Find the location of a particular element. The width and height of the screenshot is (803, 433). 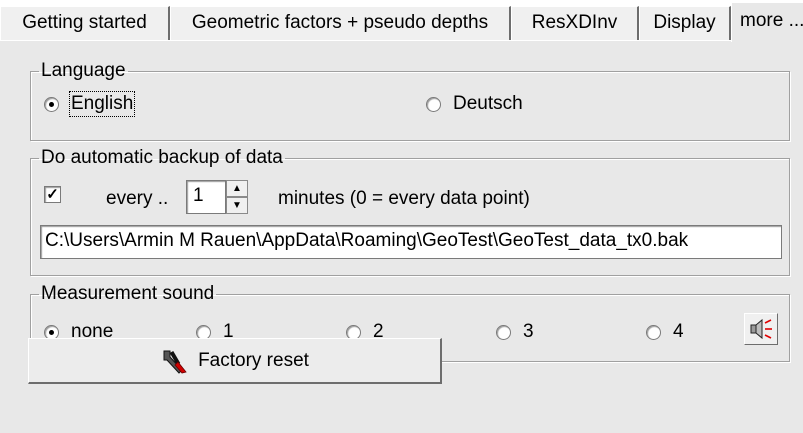

interval-value: 1 is located at coordinates (206, 197).